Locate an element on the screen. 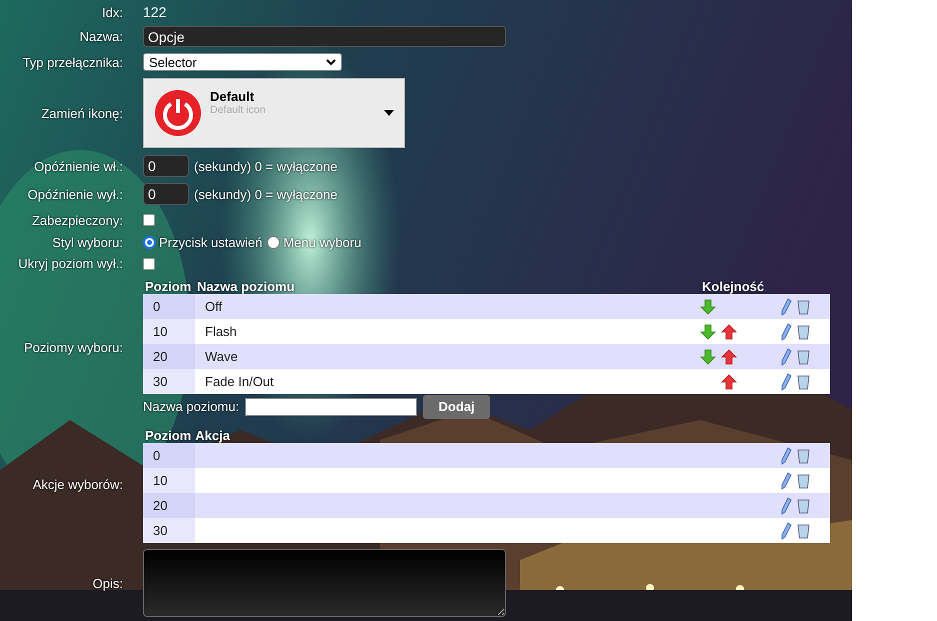  field-label: Typ przełącznika: is located at coordinates (73, 62).